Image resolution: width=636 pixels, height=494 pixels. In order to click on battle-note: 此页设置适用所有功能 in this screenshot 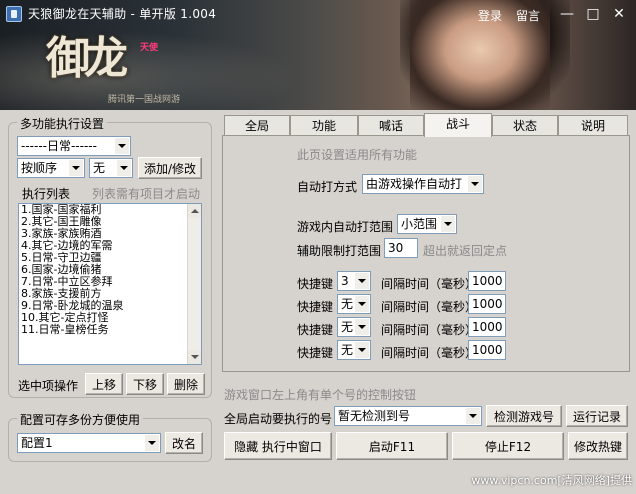, I will do `click(357, 155)`.